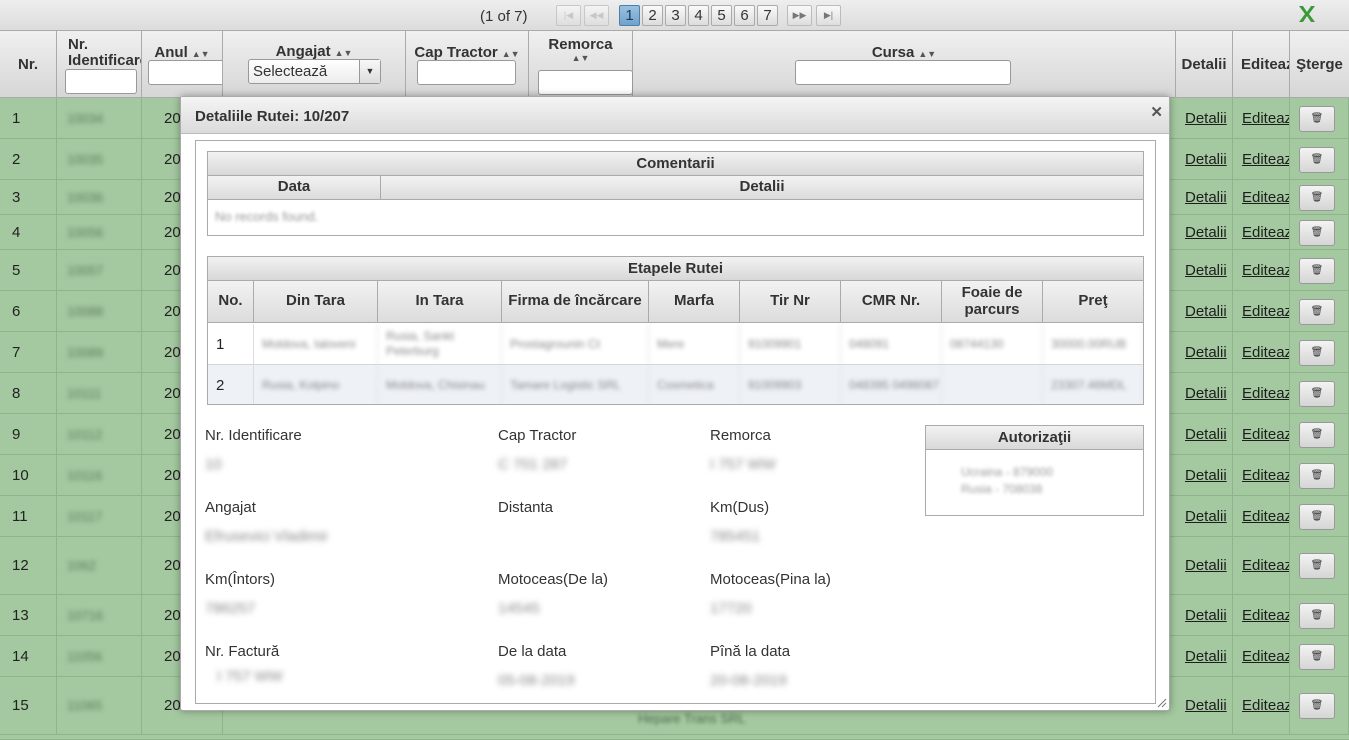 This screenshot has width=1349, height=740. I want to click on first-page-button: |◀, so click(568, 15).